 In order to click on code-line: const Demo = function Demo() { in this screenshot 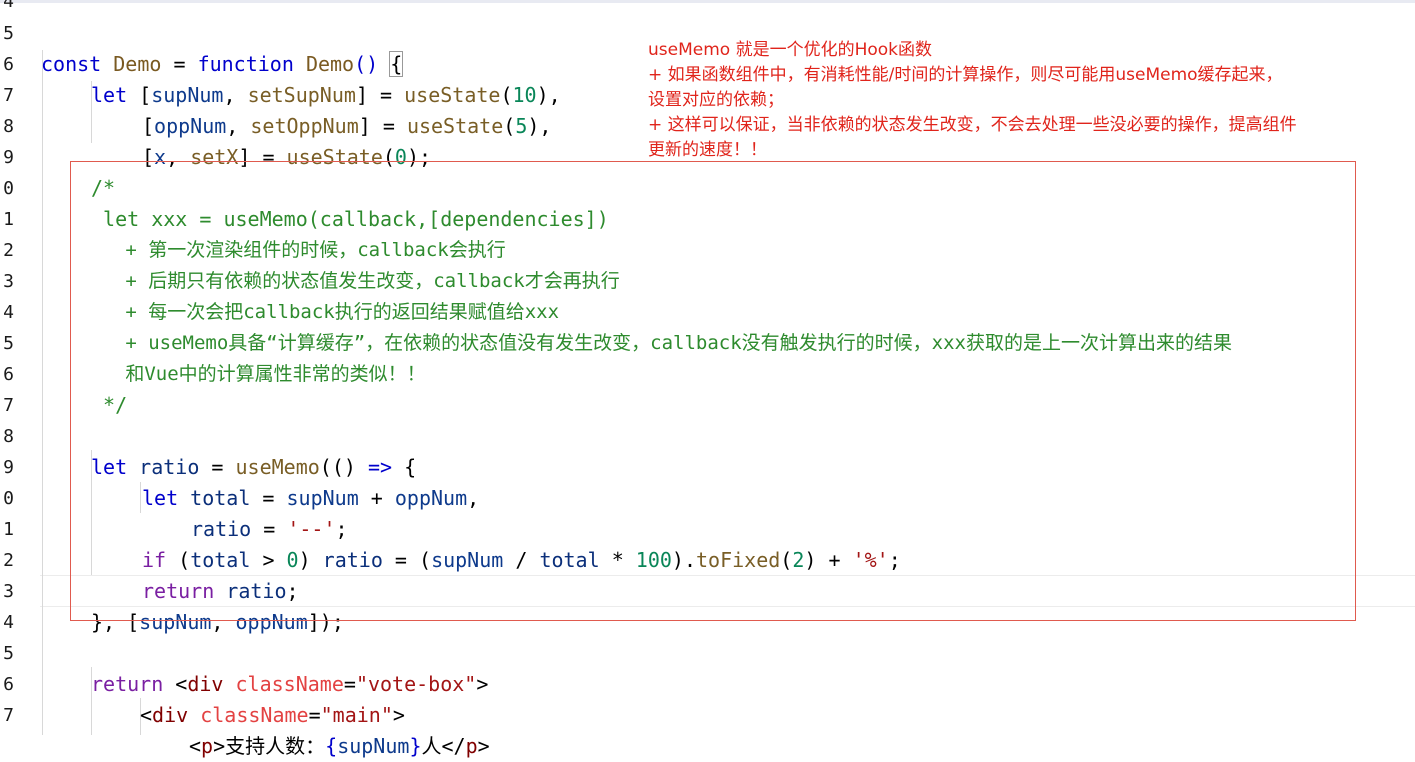, I will do `click(222, 47)`.